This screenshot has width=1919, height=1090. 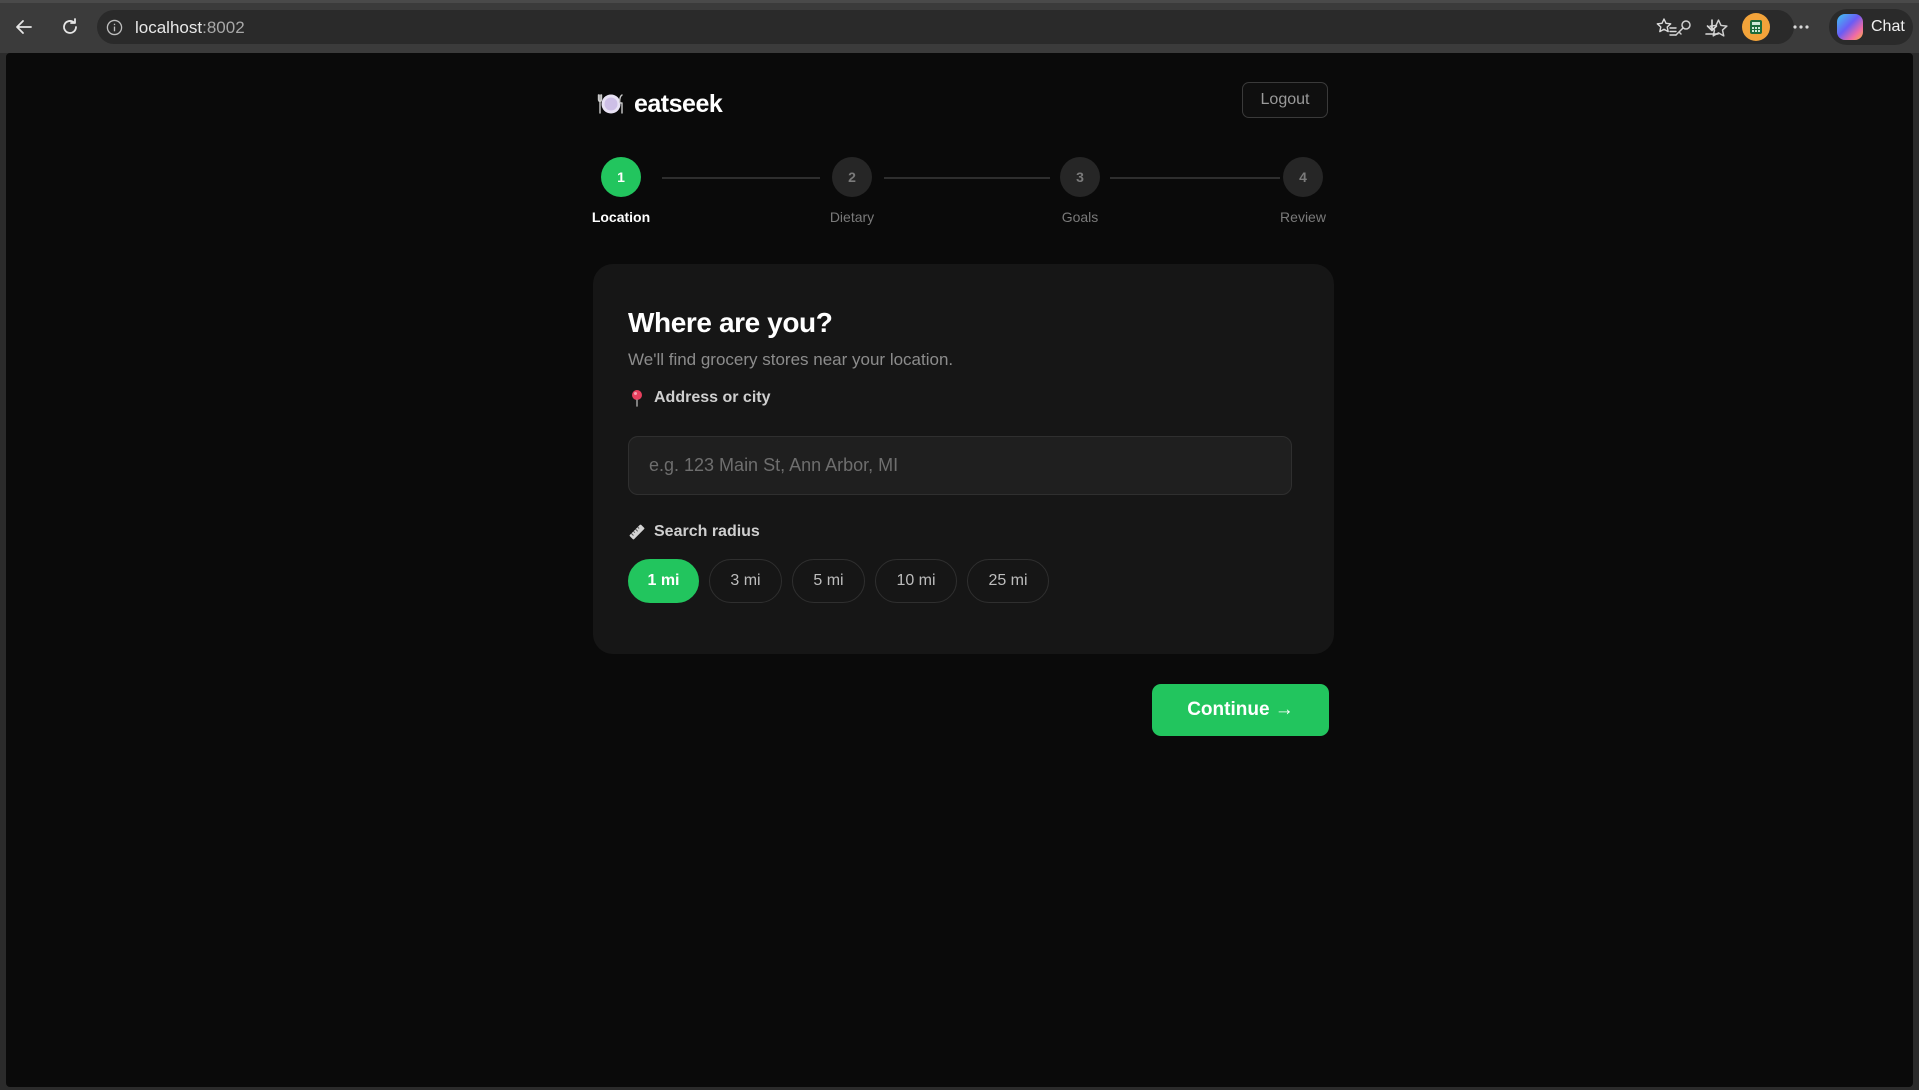 I want to click on url-text: localhost:8002, so click(x=190, y=28).